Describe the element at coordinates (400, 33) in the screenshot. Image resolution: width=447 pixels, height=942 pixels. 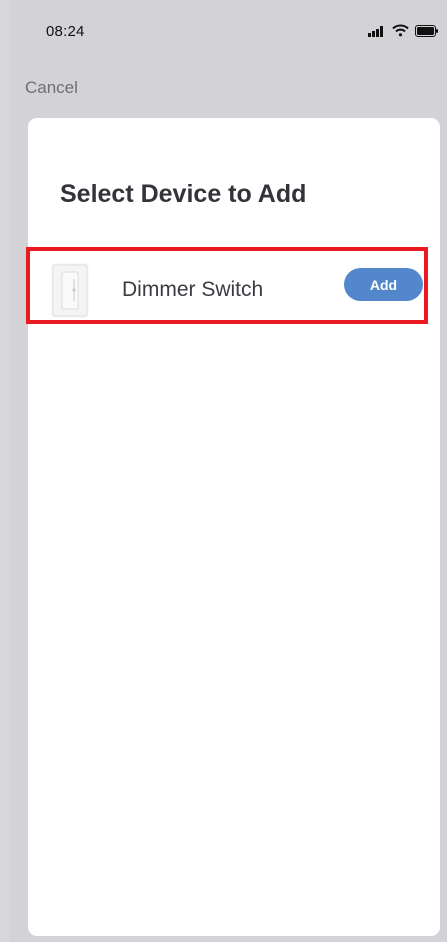
I see `wifi-icon` at that location.